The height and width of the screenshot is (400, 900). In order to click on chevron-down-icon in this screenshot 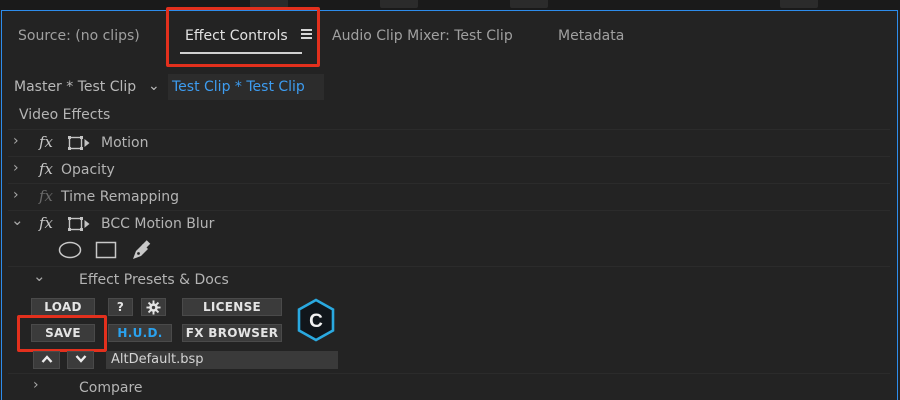, I will do `click(80, 359)`.